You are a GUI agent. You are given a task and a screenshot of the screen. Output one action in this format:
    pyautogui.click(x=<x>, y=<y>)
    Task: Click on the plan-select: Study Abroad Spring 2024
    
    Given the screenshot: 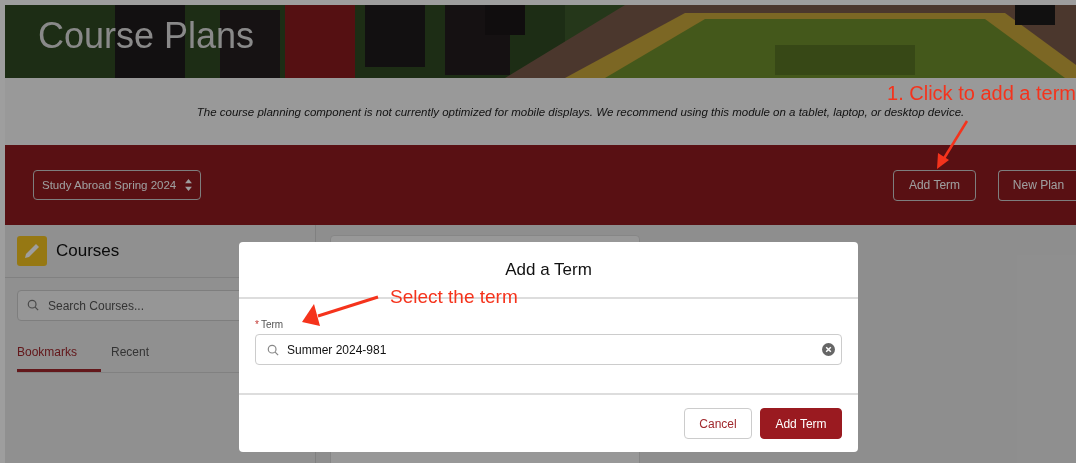 What is the action you would take?
    pyautogui.click(x=117, y=185)
    